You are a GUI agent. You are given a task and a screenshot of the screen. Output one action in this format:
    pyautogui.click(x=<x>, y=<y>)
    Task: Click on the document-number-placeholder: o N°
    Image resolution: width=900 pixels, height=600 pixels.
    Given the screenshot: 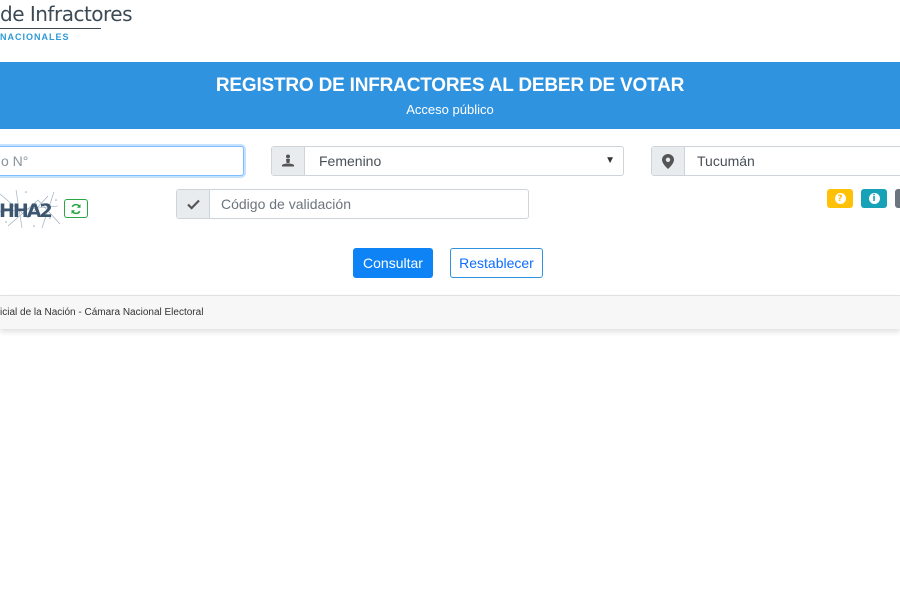 What is the action you would take?
    pyautogui.click(x=15, y=161)
    